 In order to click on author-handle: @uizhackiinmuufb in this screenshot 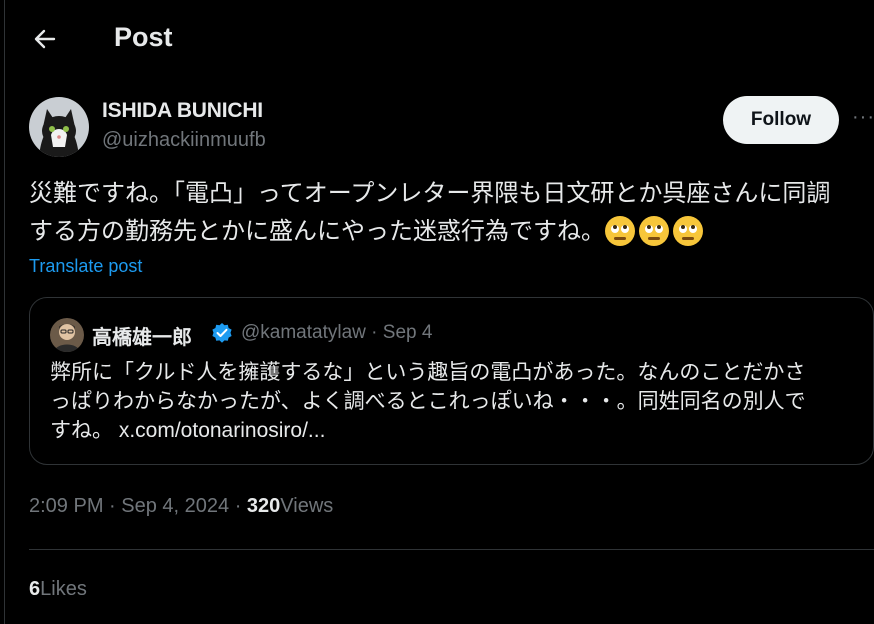, I will do `click(184, 140)`.